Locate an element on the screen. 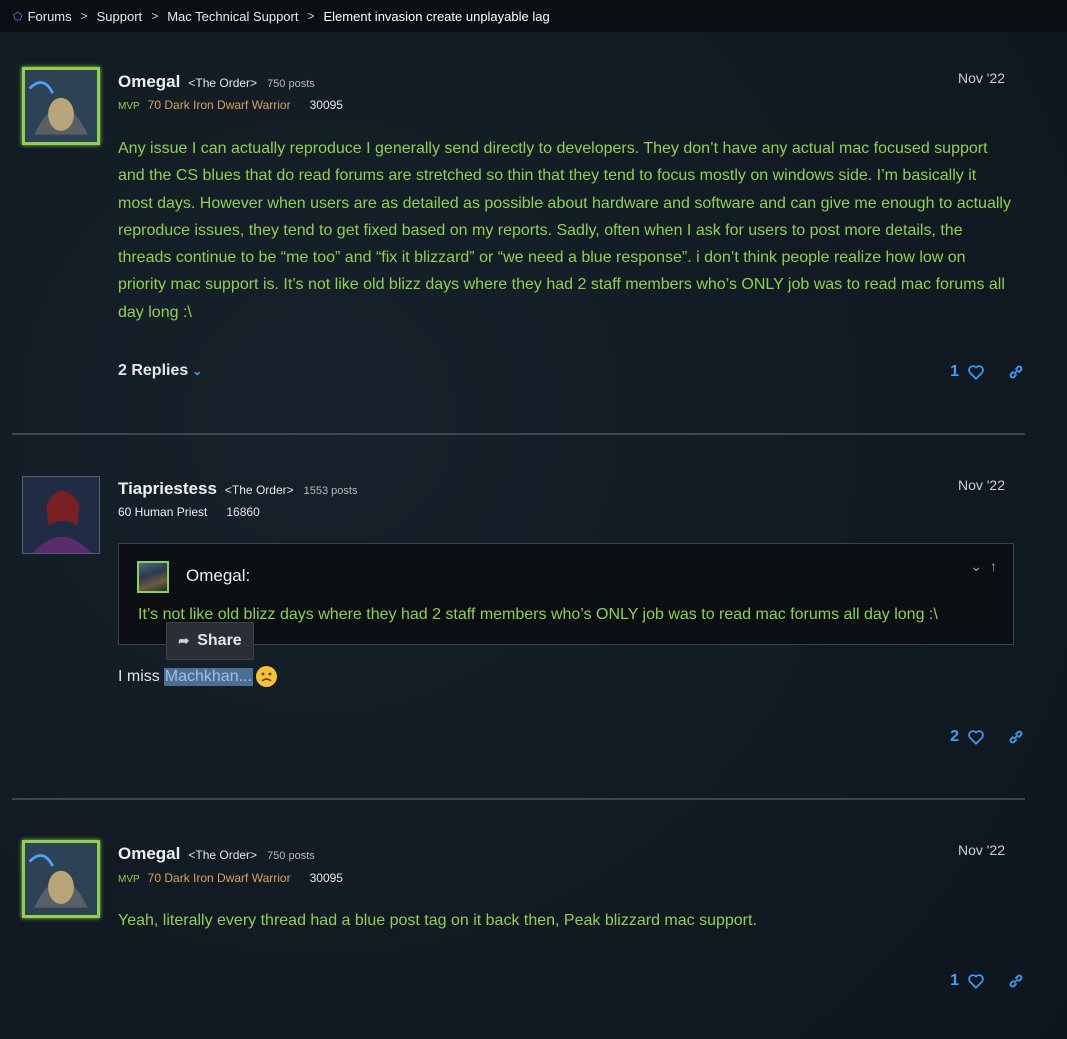  avatar-image is located at coordinates (61, 879).